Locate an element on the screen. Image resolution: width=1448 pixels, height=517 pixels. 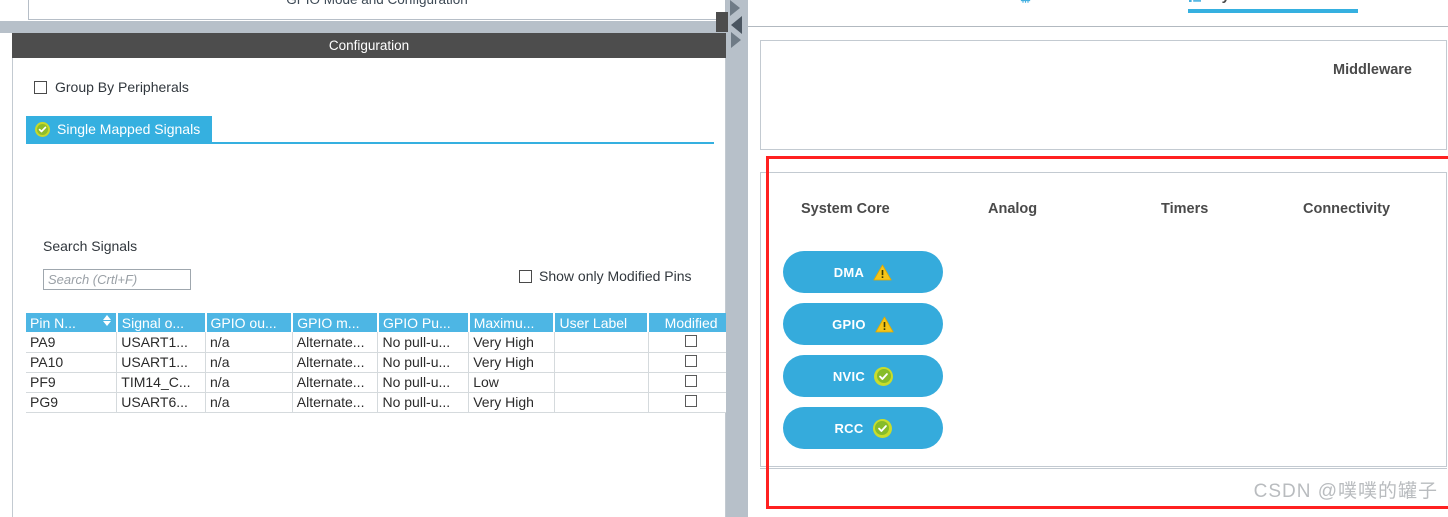
peripheral-button-rcc-label: RCC is located at coordinates (849, 428).